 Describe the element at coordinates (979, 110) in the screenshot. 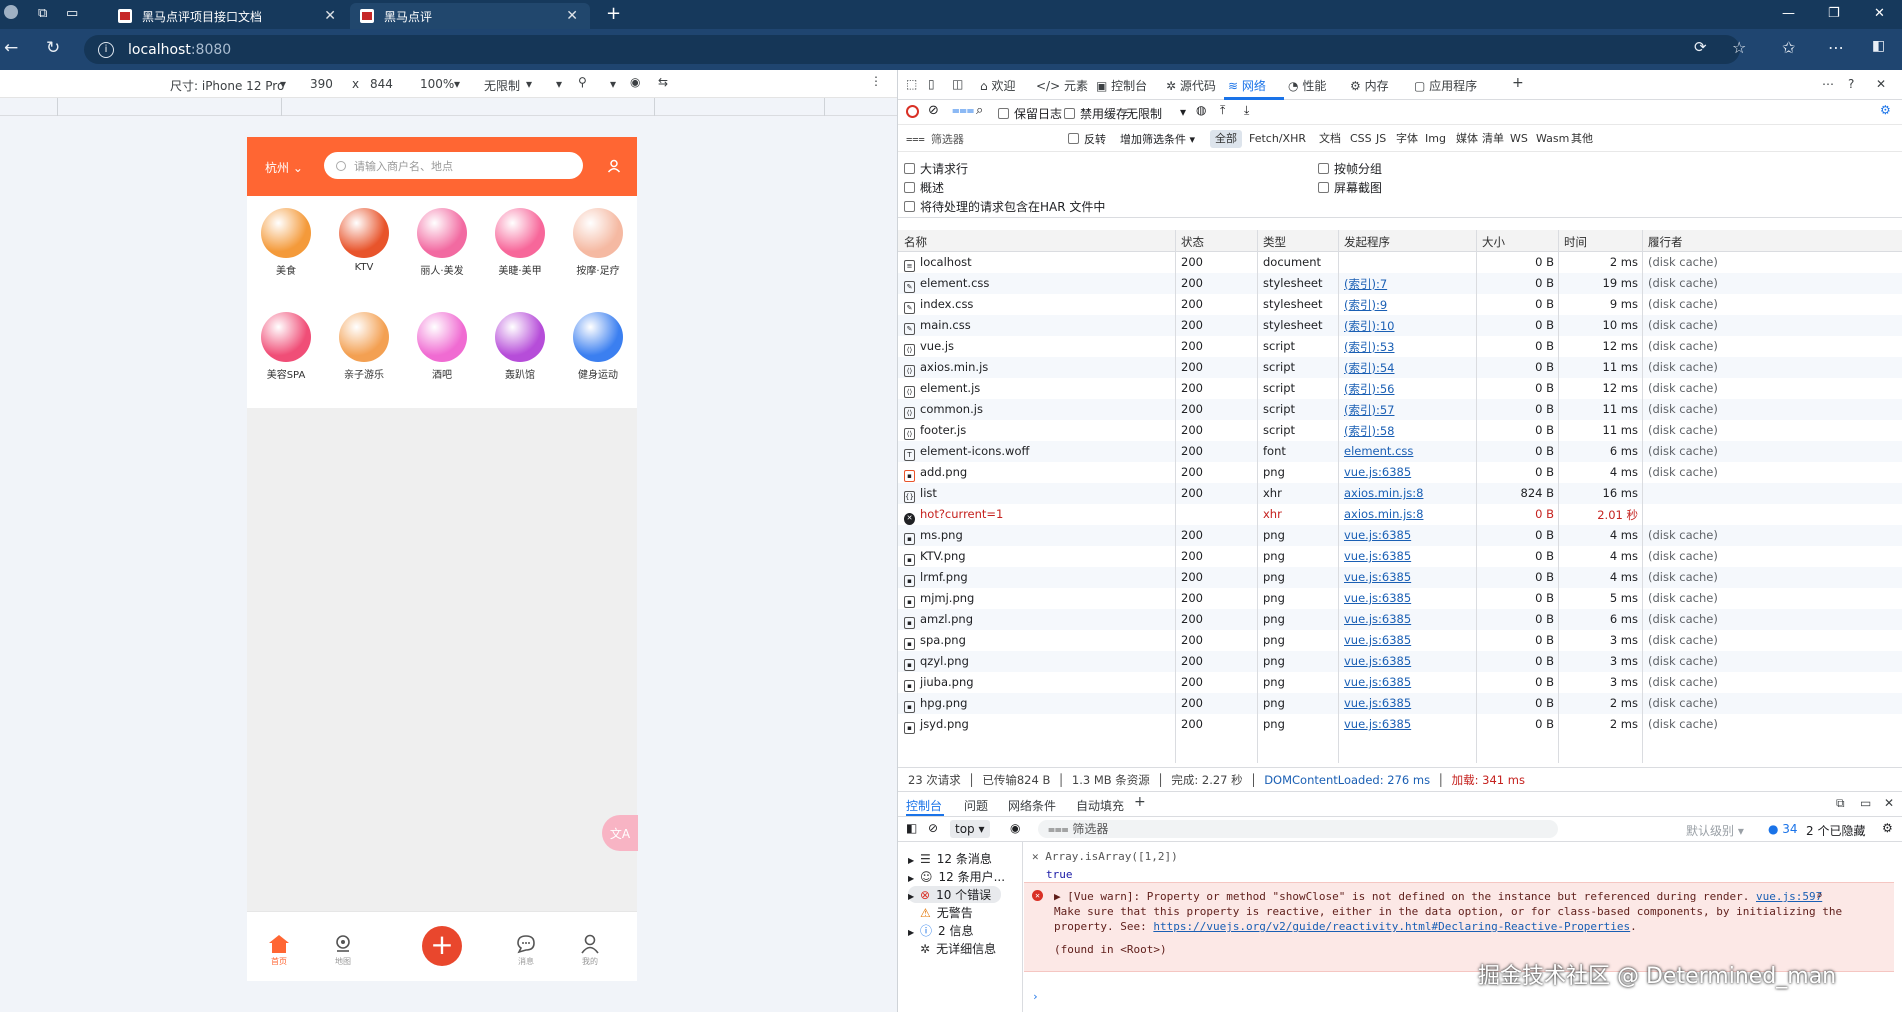

I see `search-icon: ⌕` at that location.